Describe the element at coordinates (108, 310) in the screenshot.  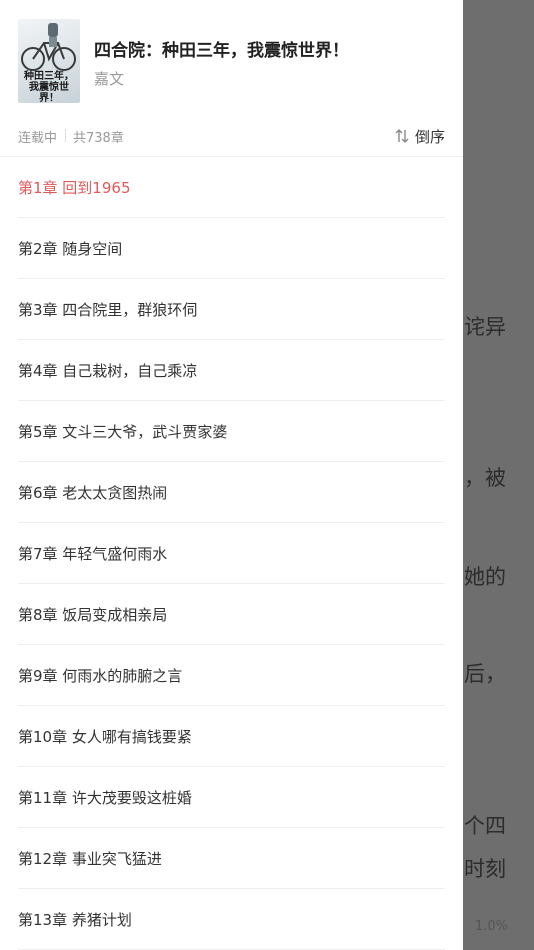
I see `chapter-title: 第3章 四合院里，群狼环伺` at that location.